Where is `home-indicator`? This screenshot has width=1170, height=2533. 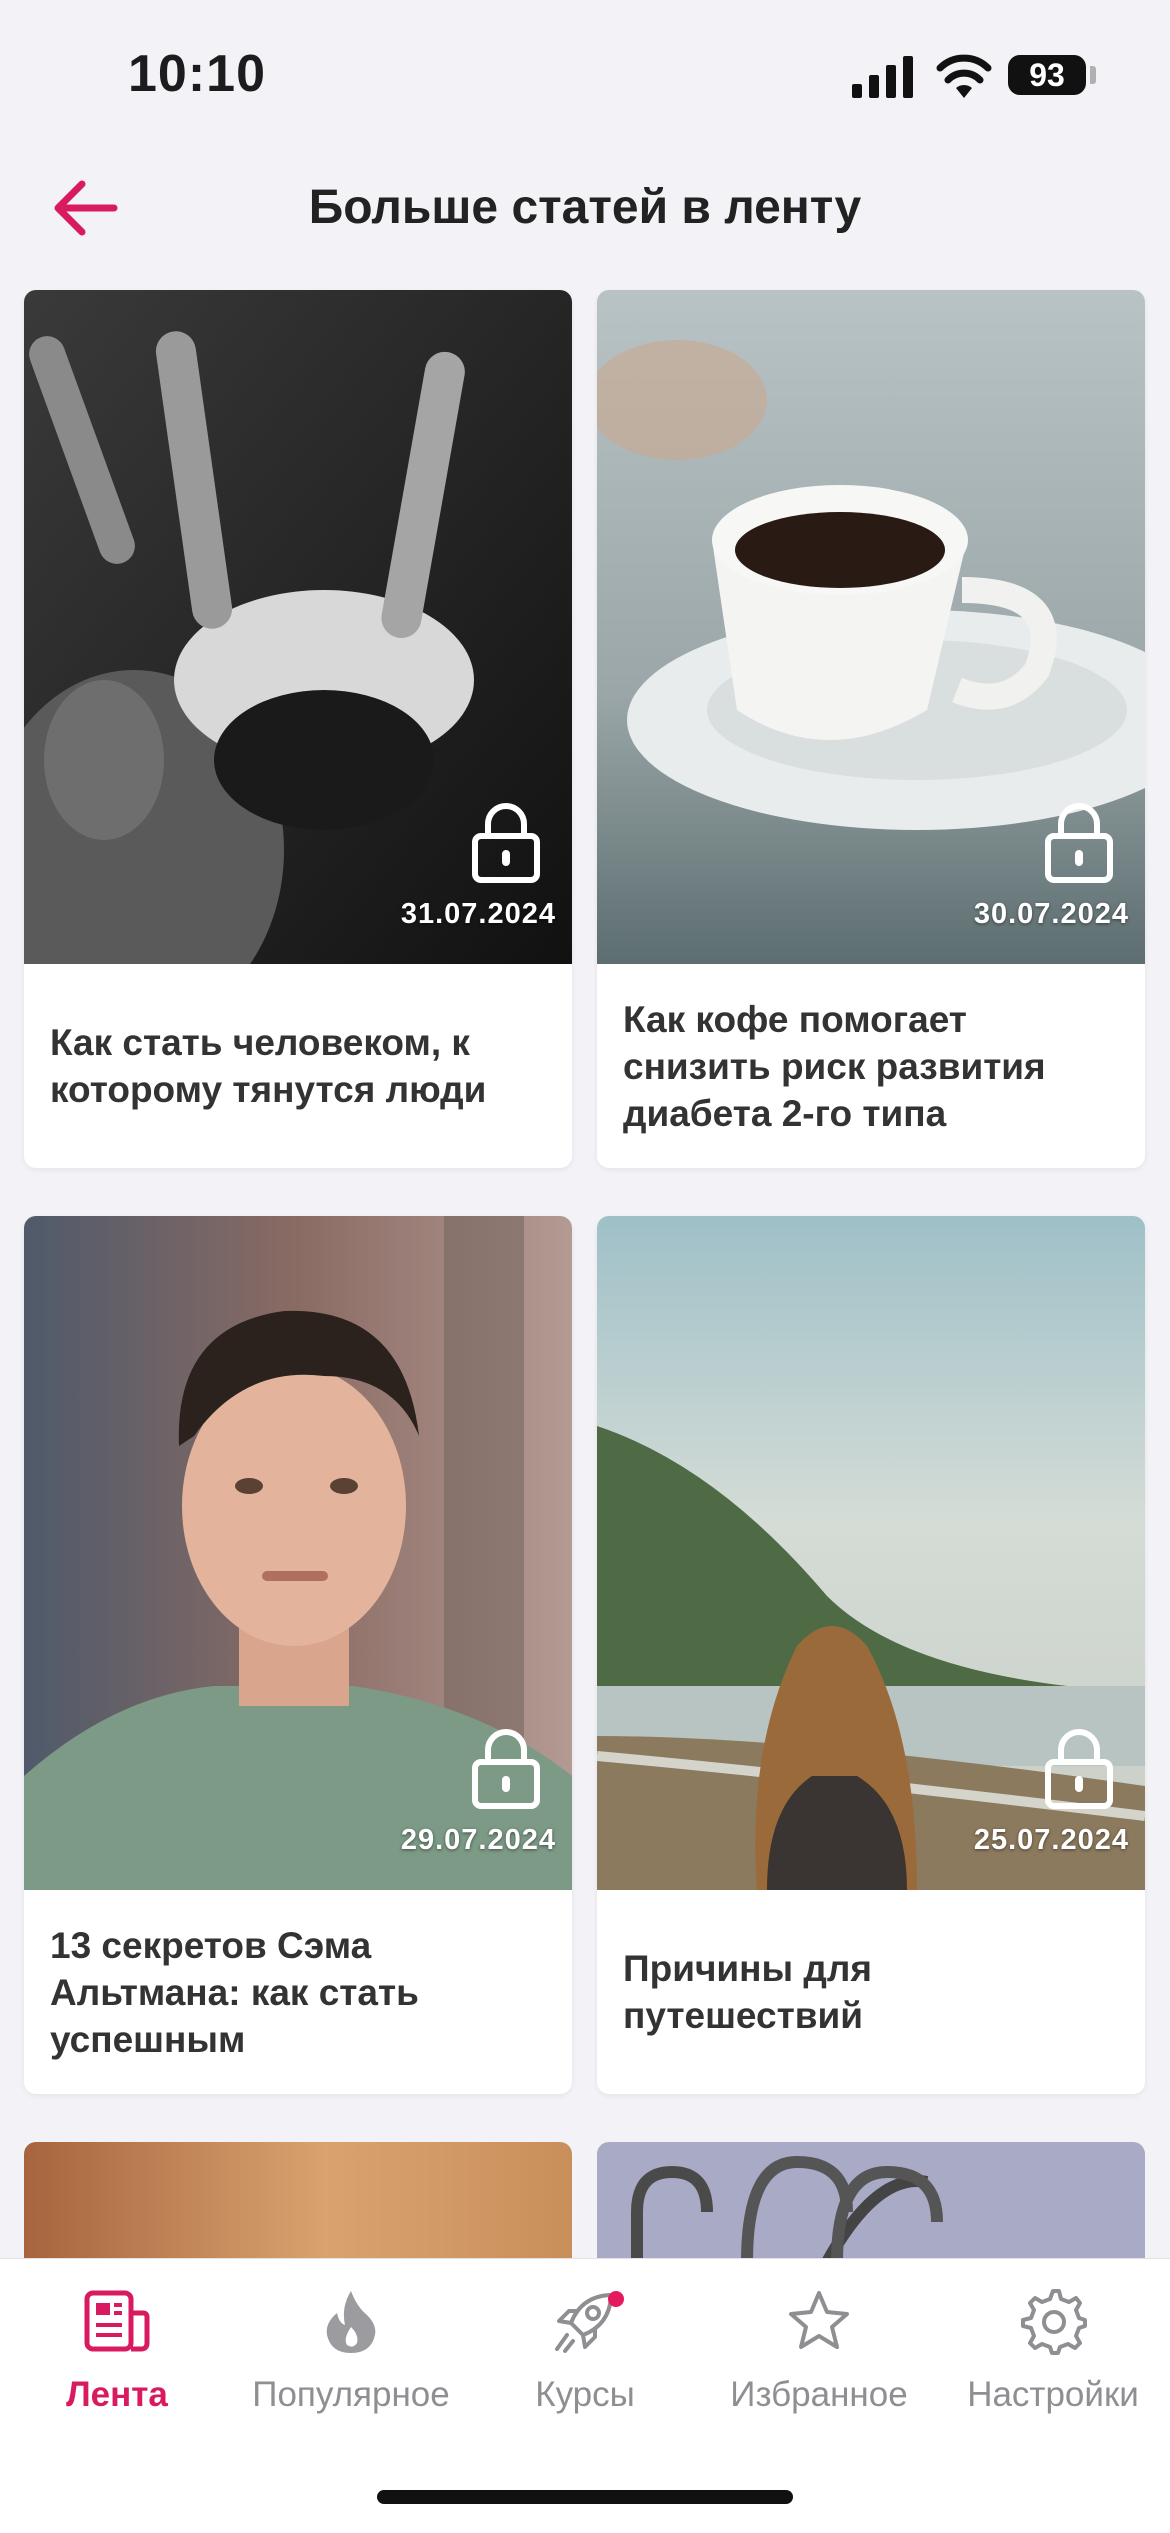
home-indicator is located at coordinates (585, 2497).